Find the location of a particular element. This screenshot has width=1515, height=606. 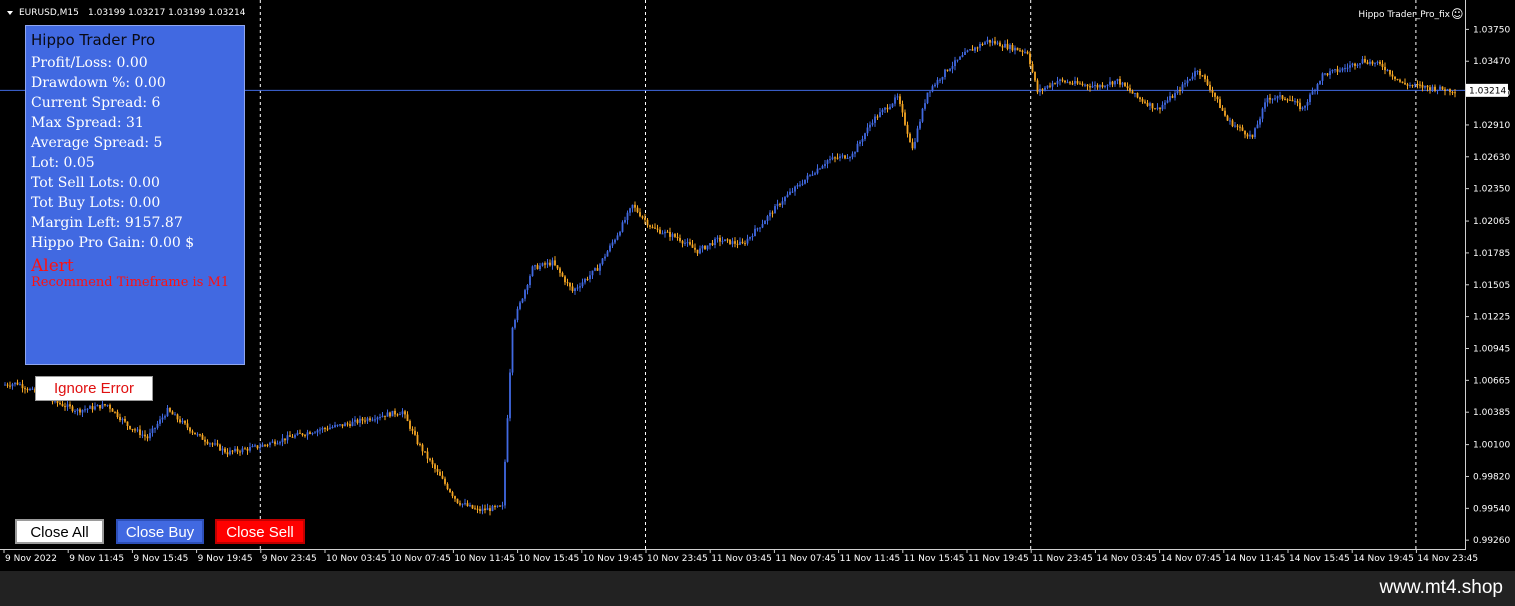

x-tick-label: 11 Nov 03:45 is located at coordinates (741, 559).